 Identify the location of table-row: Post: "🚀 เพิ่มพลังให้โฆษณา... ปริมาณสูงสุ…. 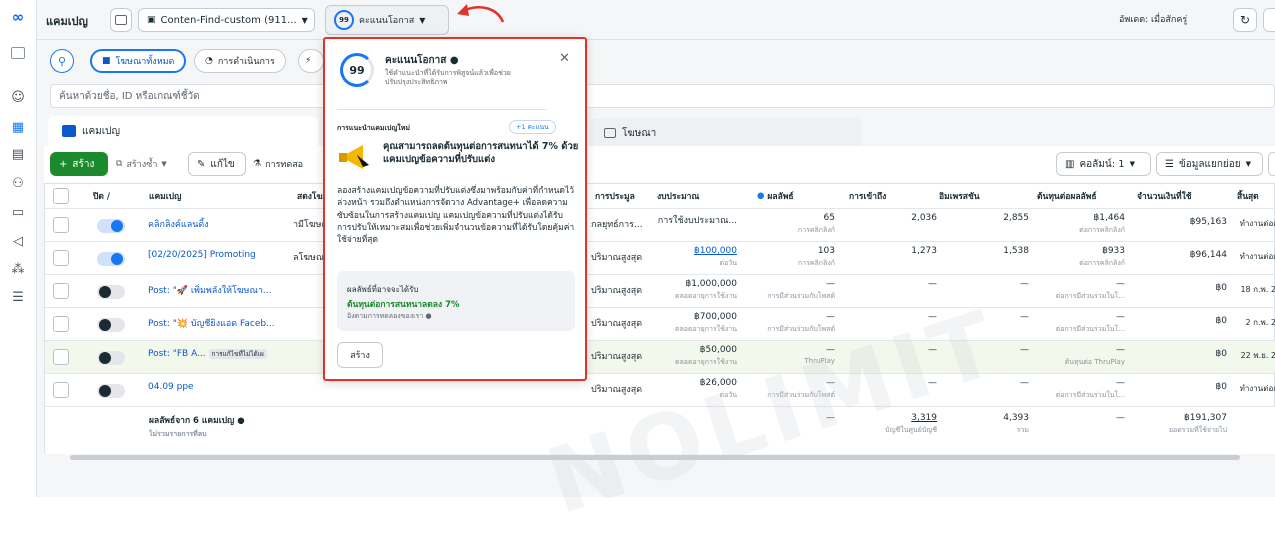
(660, 290).